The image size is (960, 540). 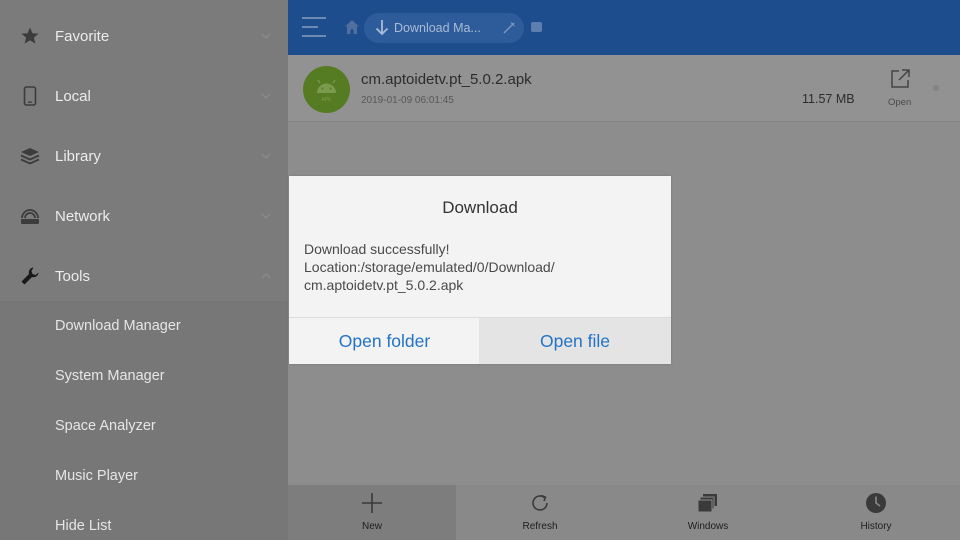 I want to click on home-icon, so click(x=352, y=27).